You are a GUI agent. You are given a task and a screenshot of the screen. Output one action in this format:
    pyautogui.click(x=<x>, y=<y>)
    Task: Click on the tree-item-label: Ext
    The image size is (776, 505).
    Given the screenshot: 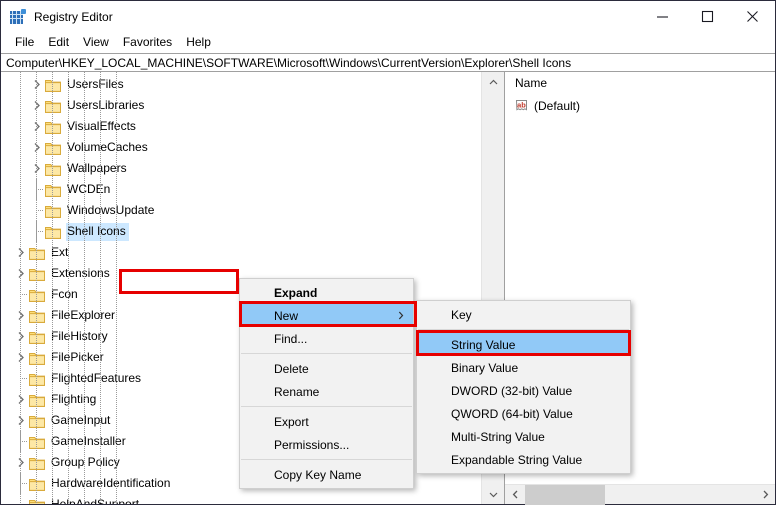 What is the action you would take?
    pyautogui.click(x=60, y=251)
    